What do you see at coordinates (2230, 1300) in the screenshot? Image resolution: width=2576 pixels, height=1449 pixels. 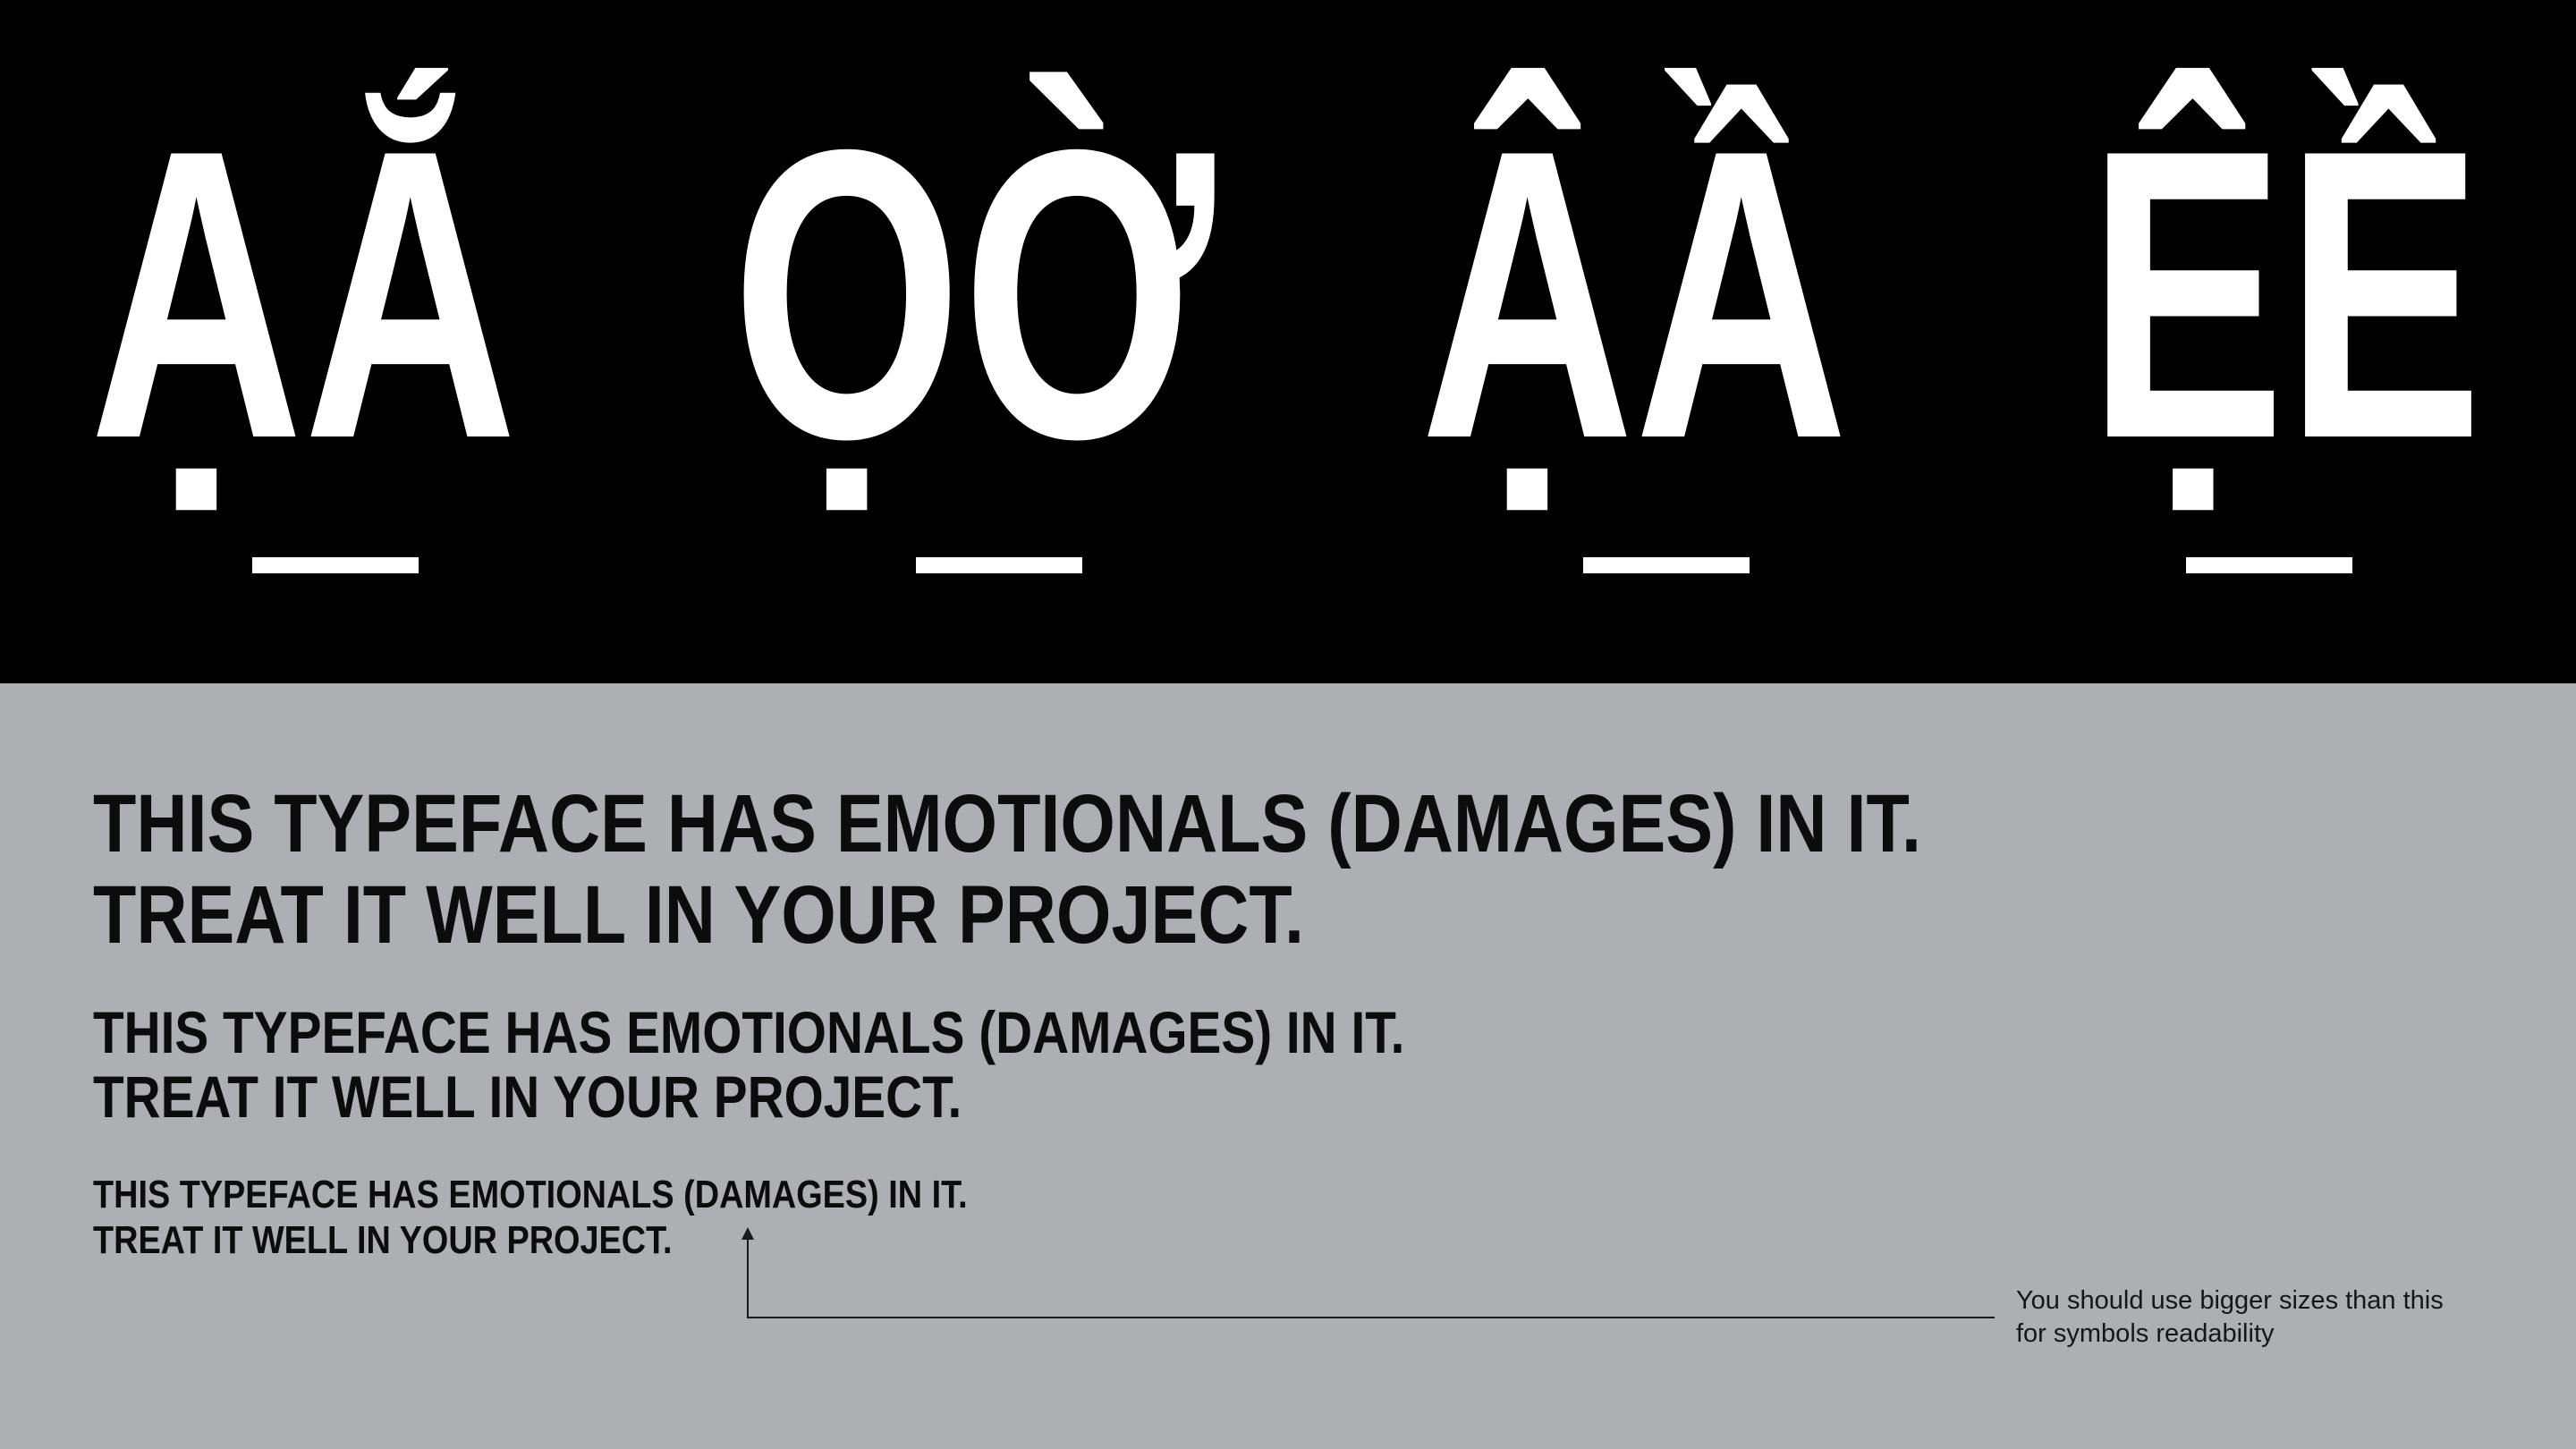 I see `readability-note-line-1: You should use bigger sizes than this` at bounding box center [2230, 1300].